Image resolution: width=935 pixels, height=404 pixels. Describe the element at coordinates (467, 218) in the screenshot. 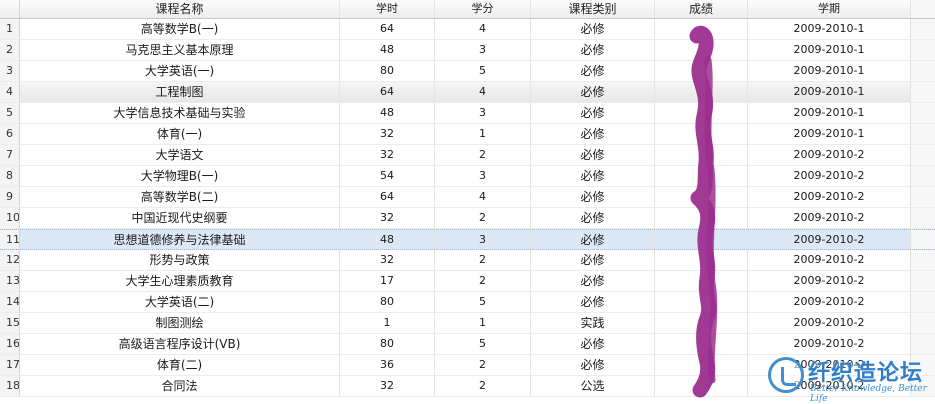

I see `table-row: 10 中国近现代史纲要 32 2 必修 2009-2010-2` at that location.